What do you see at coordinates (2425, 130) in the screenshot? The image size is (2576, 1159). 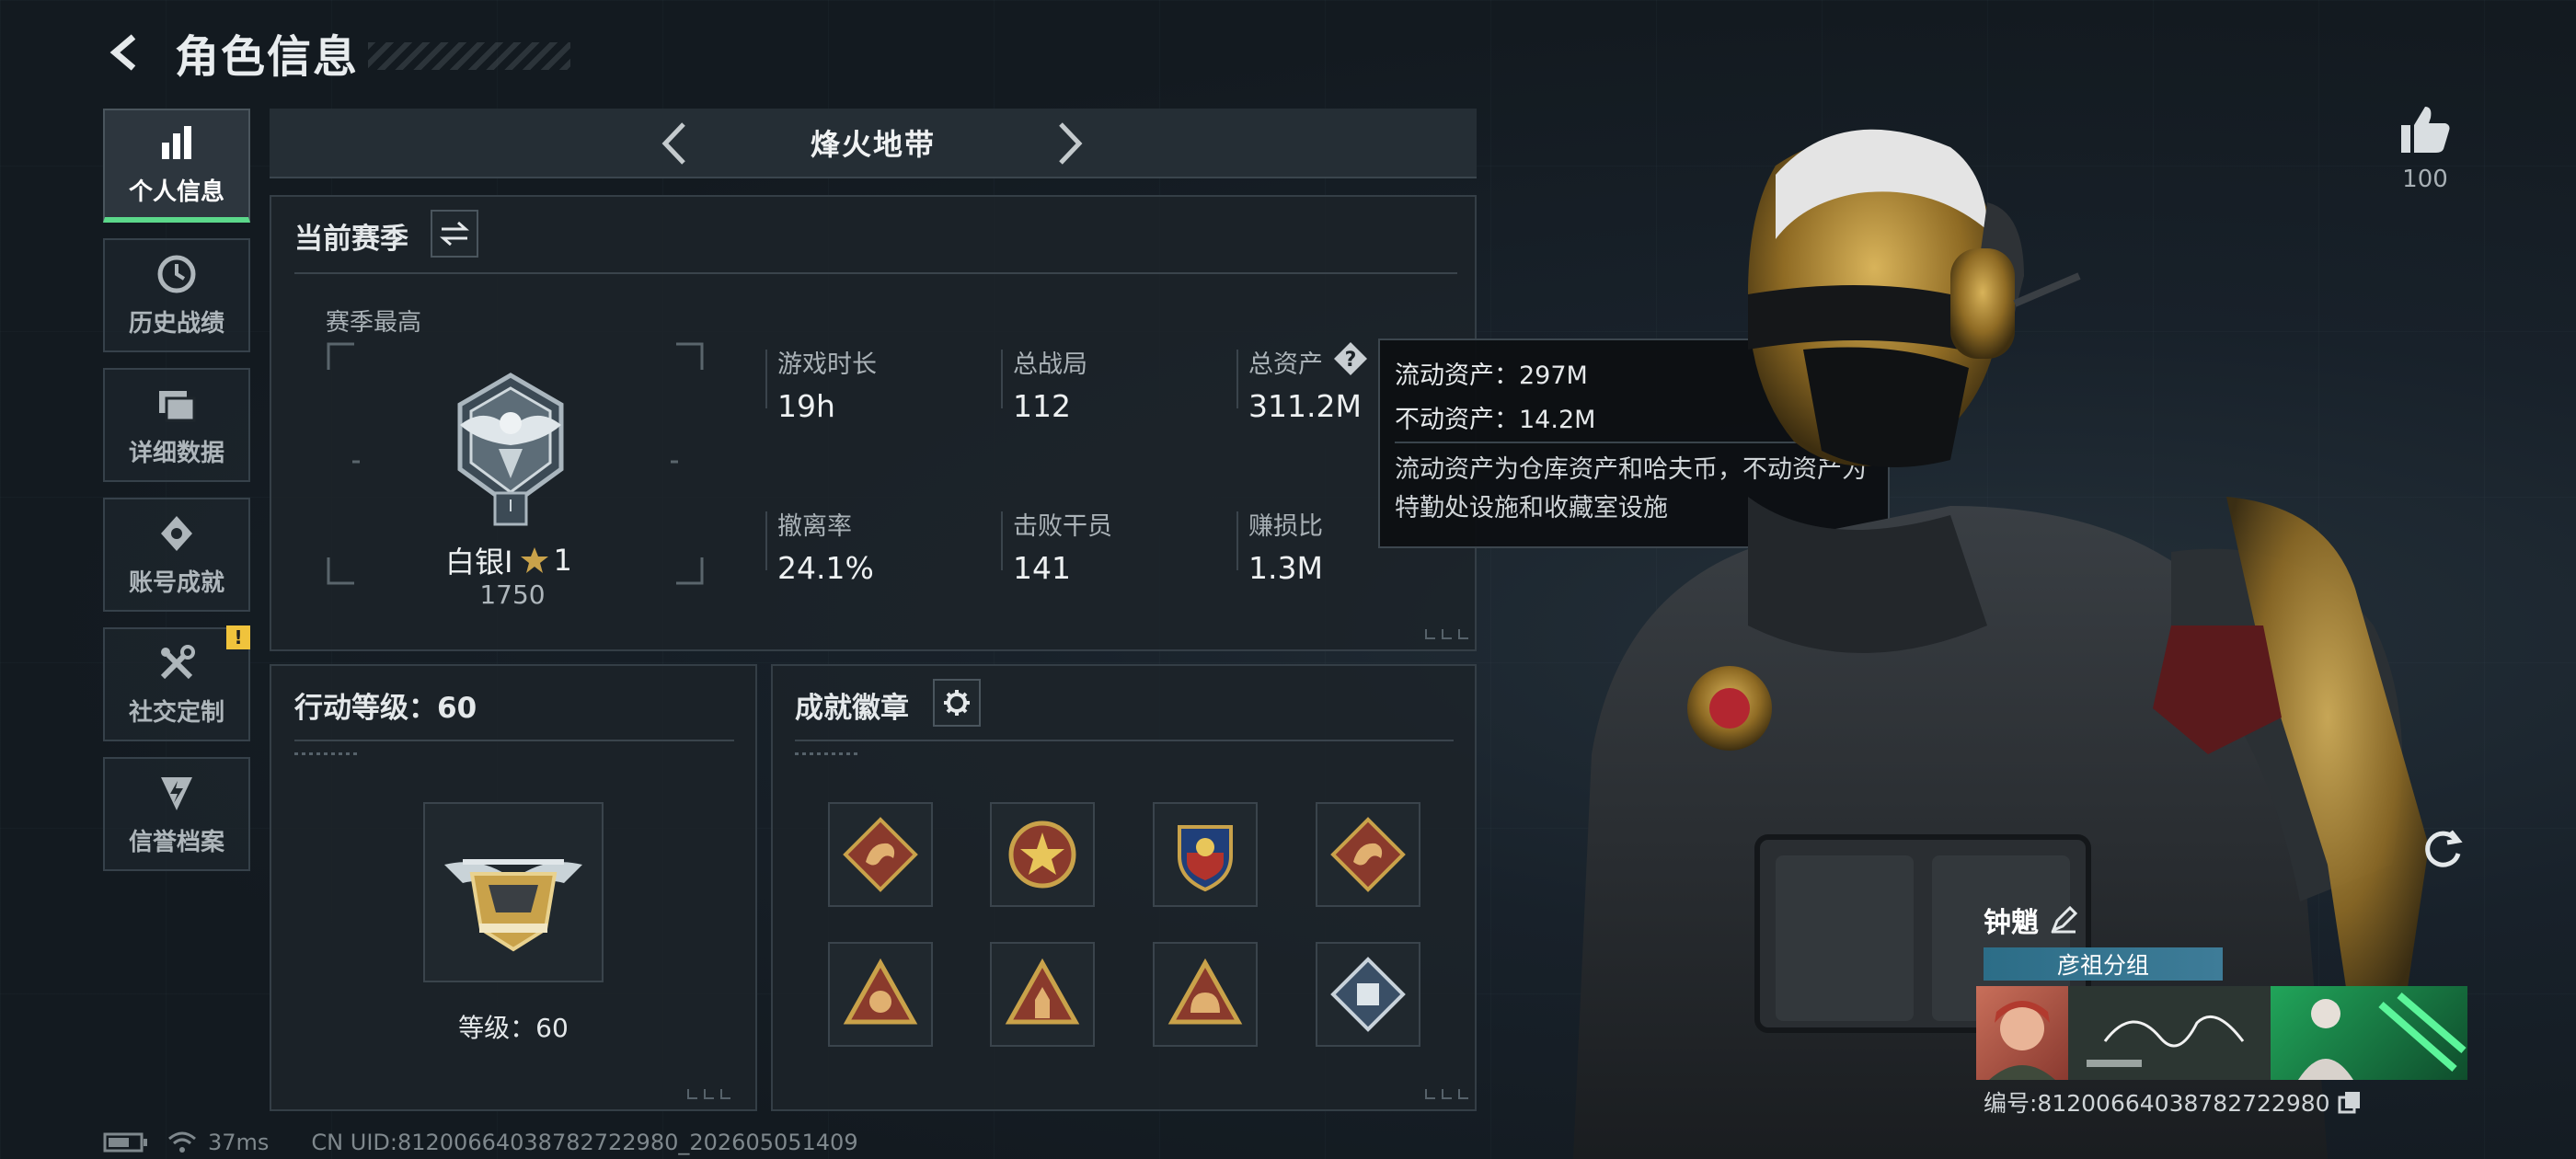 I see `thumbs-up-icon` at bounding box center [2425, 130].